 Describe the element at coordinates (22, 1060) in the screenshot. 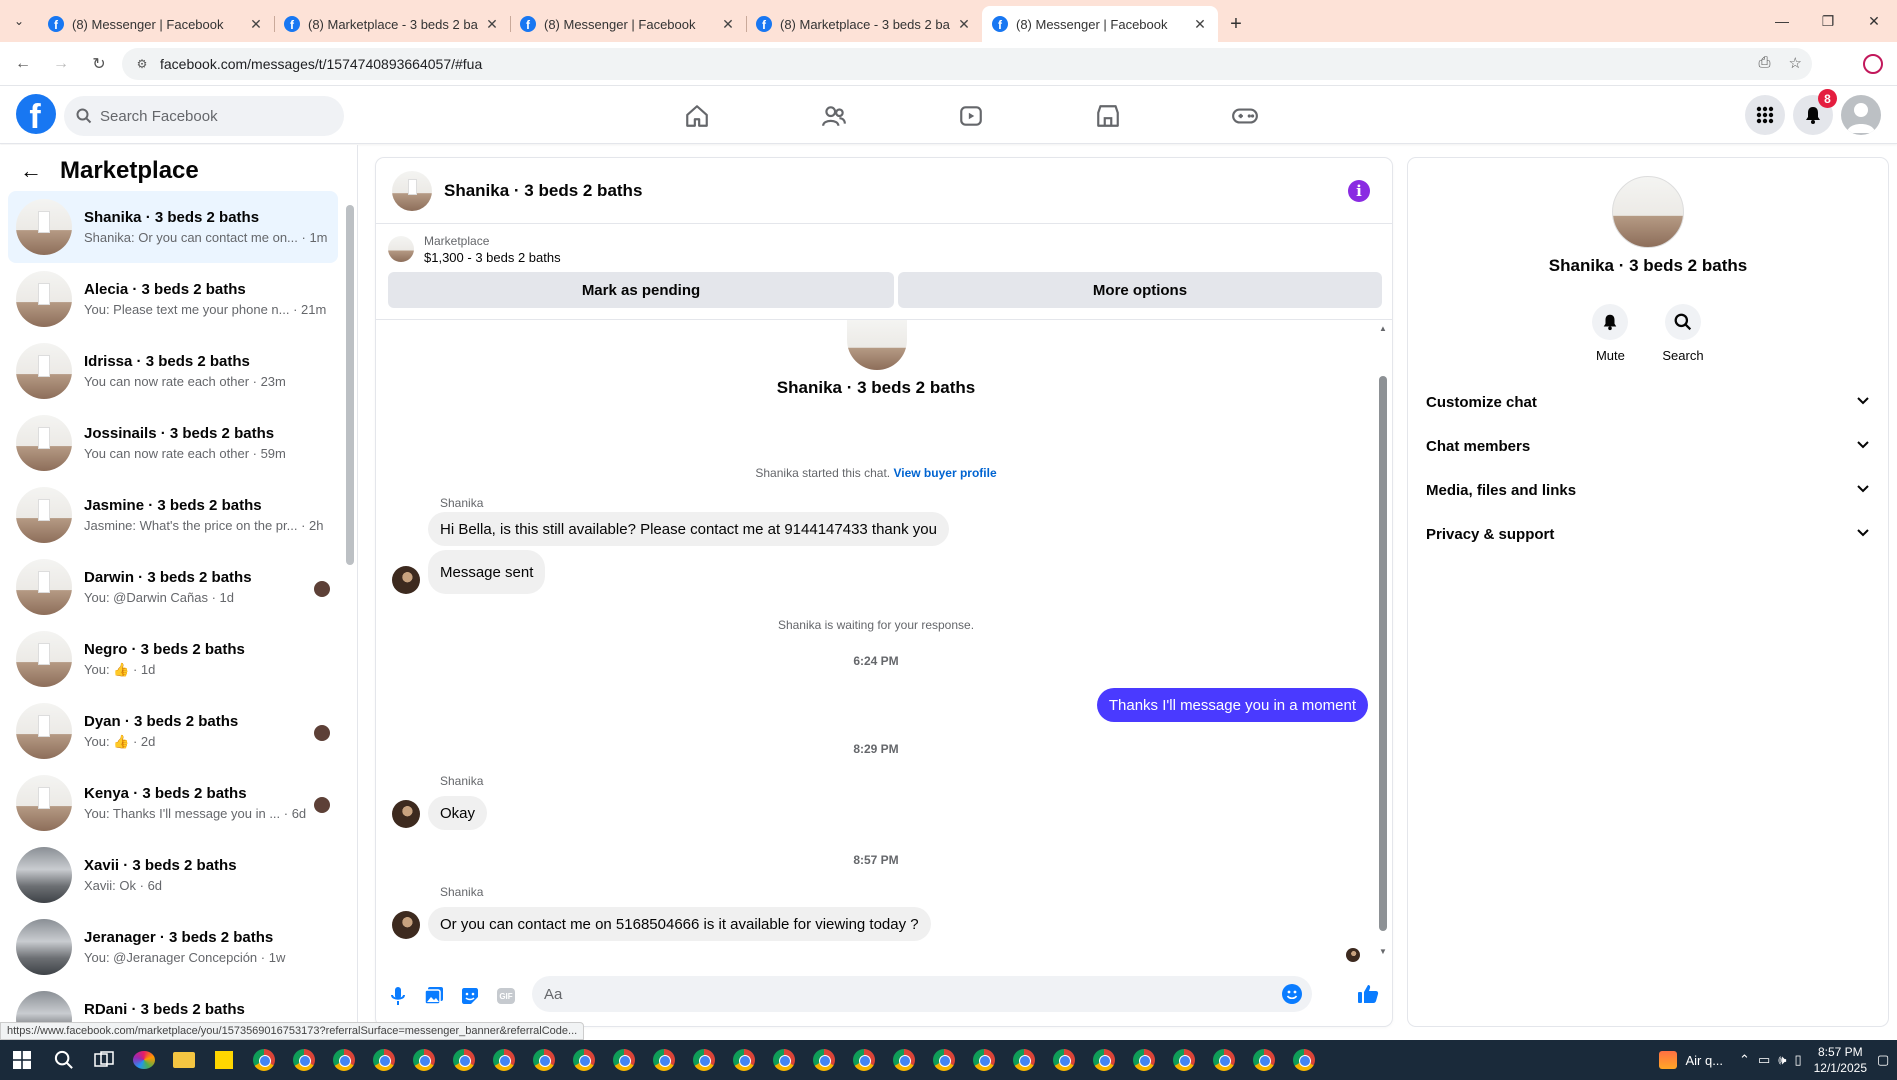

I see `start-button` at that location.